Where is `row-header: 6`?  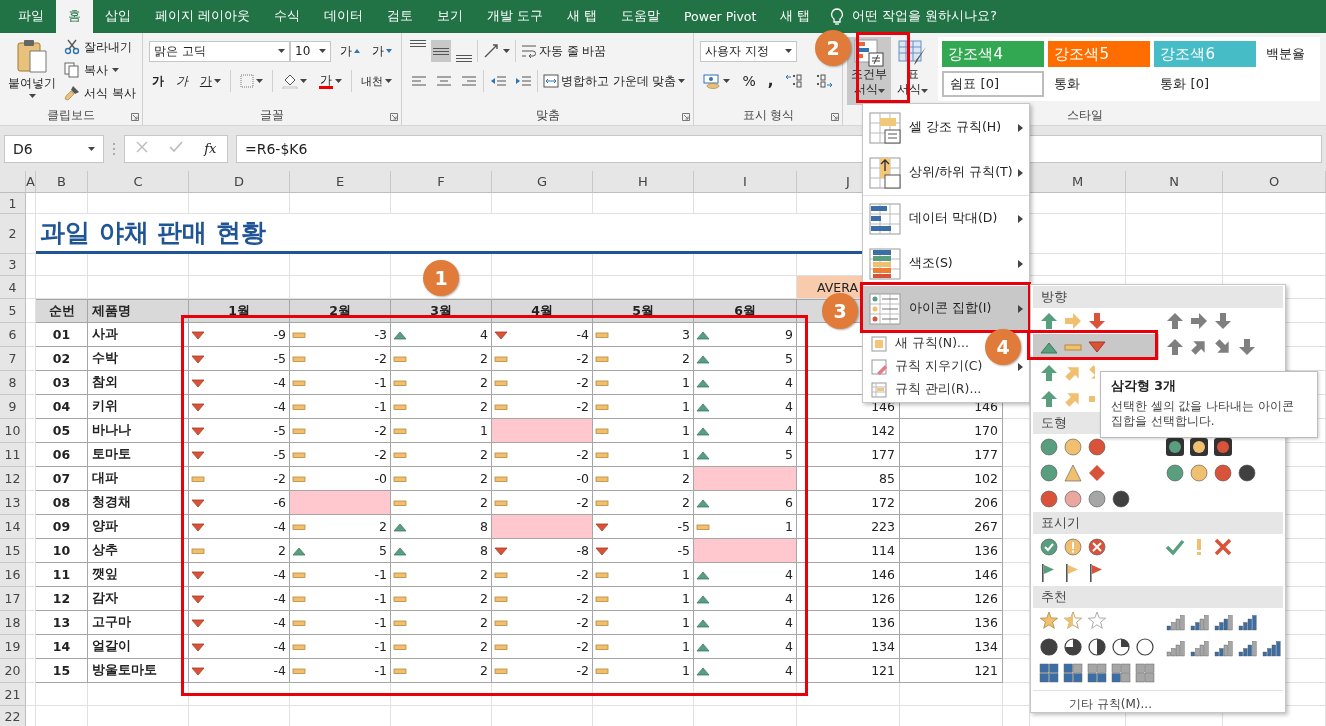 row-header: 6 is located at coordinates (13, 335).